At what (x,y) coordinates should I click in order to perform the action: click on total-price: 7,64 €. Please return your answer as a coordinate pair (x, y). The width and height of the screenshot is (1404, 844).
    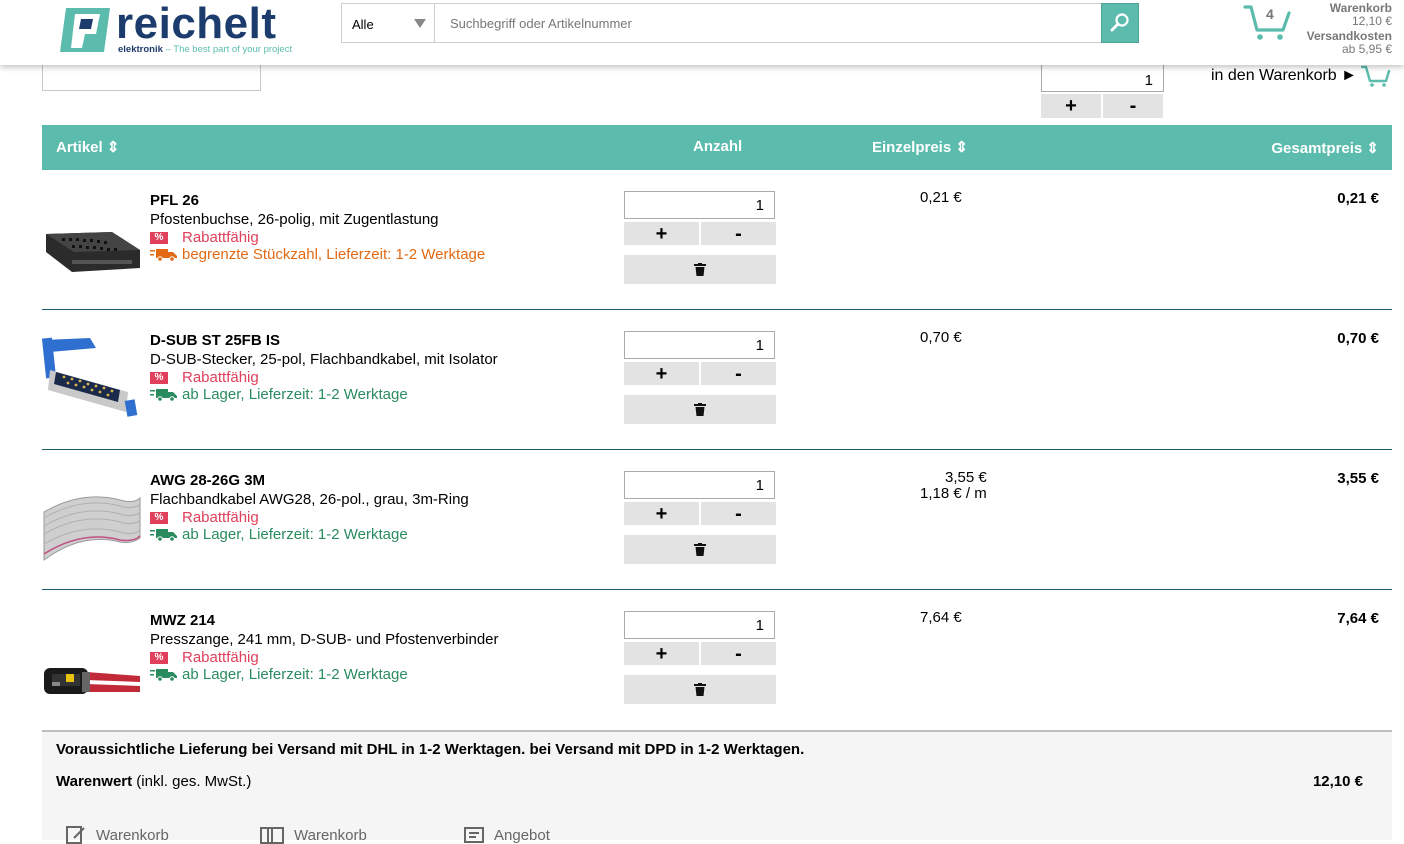
    Looking at the image, I should click on (1358, 618).